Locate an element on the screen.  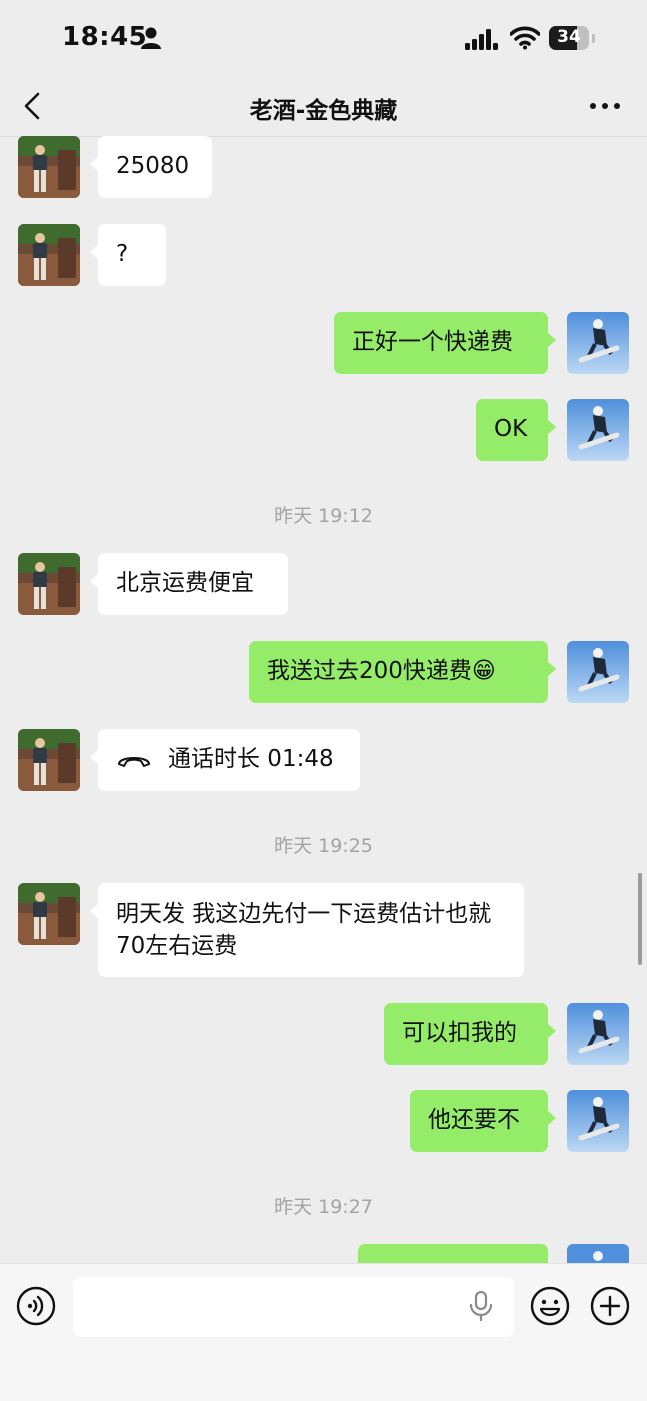
message-text: 明天发 我这边先付一下运费估计也就70左右运费 is located at coordinates (304, 930).